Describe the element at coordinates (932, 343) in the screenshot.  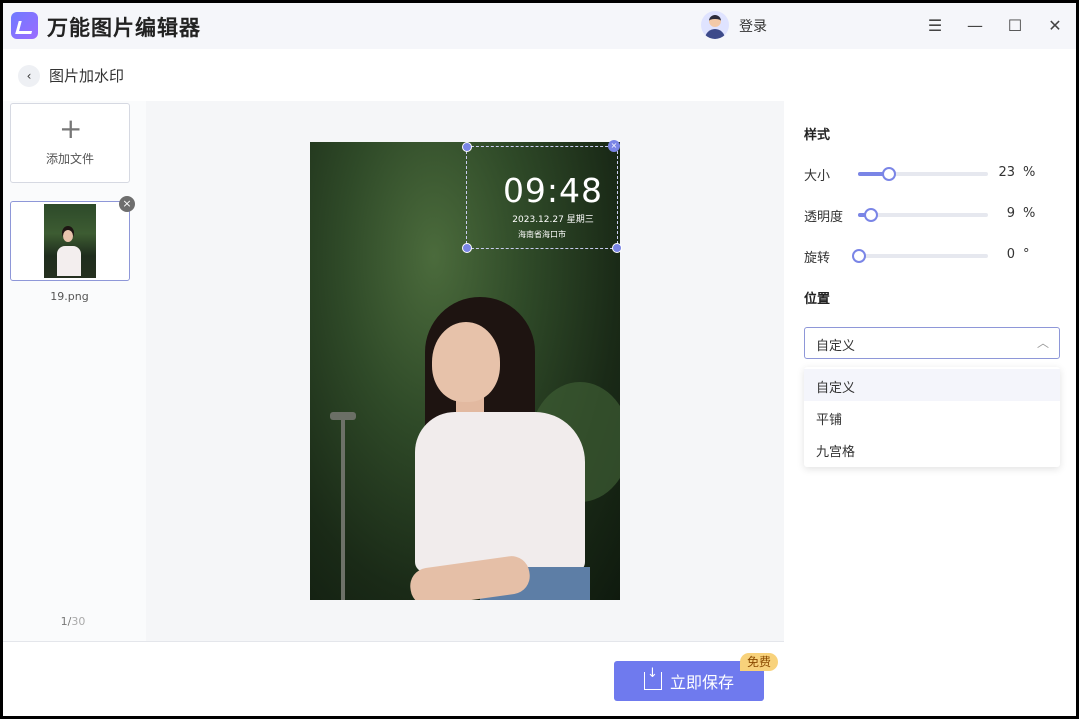
I see `position-select: 自定义 ︿` at that location.